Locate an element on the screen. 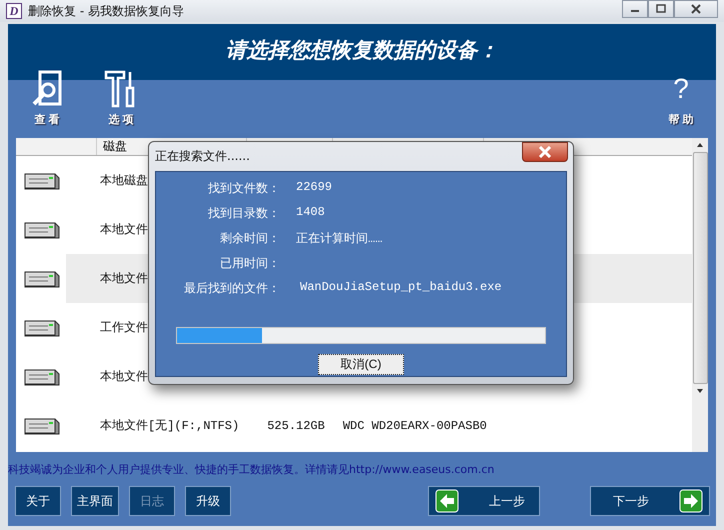 This screenshot has width=724, height=530. window-title: 删除恢复 - 易我数据恢复向导 is located at coordinates (106, 11).